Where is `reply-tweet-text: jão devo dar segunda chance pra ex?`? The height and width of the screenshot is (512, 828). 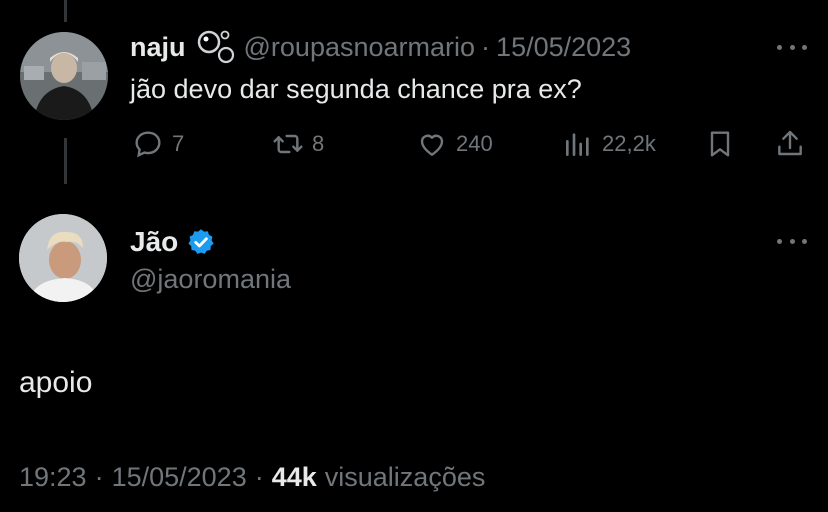 reply-tweet-text: jão devo dar segunda chance pra ex? is located at coordinates (356, 89).